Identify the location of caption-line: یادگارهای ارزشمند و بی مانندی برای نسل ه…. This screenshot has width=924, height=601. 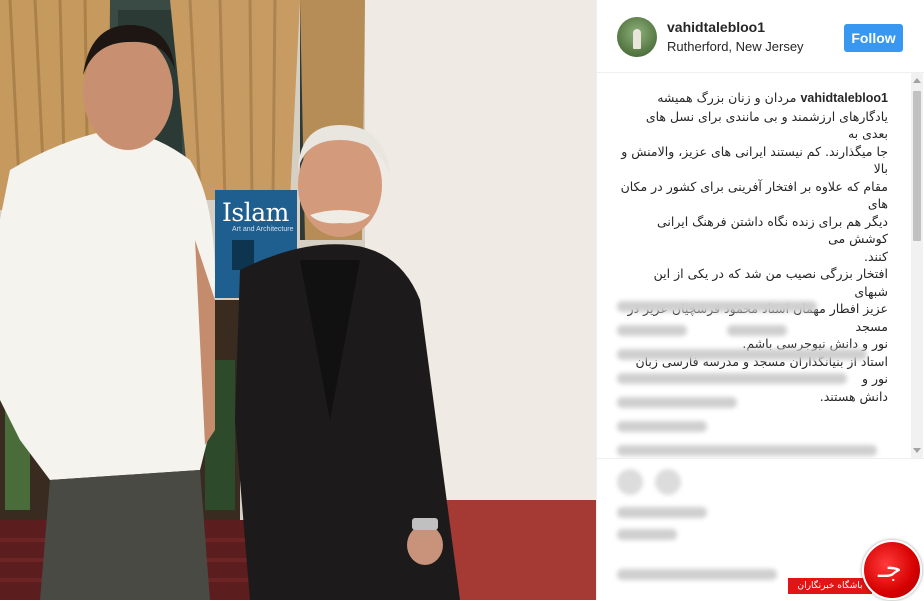
(766, 125).